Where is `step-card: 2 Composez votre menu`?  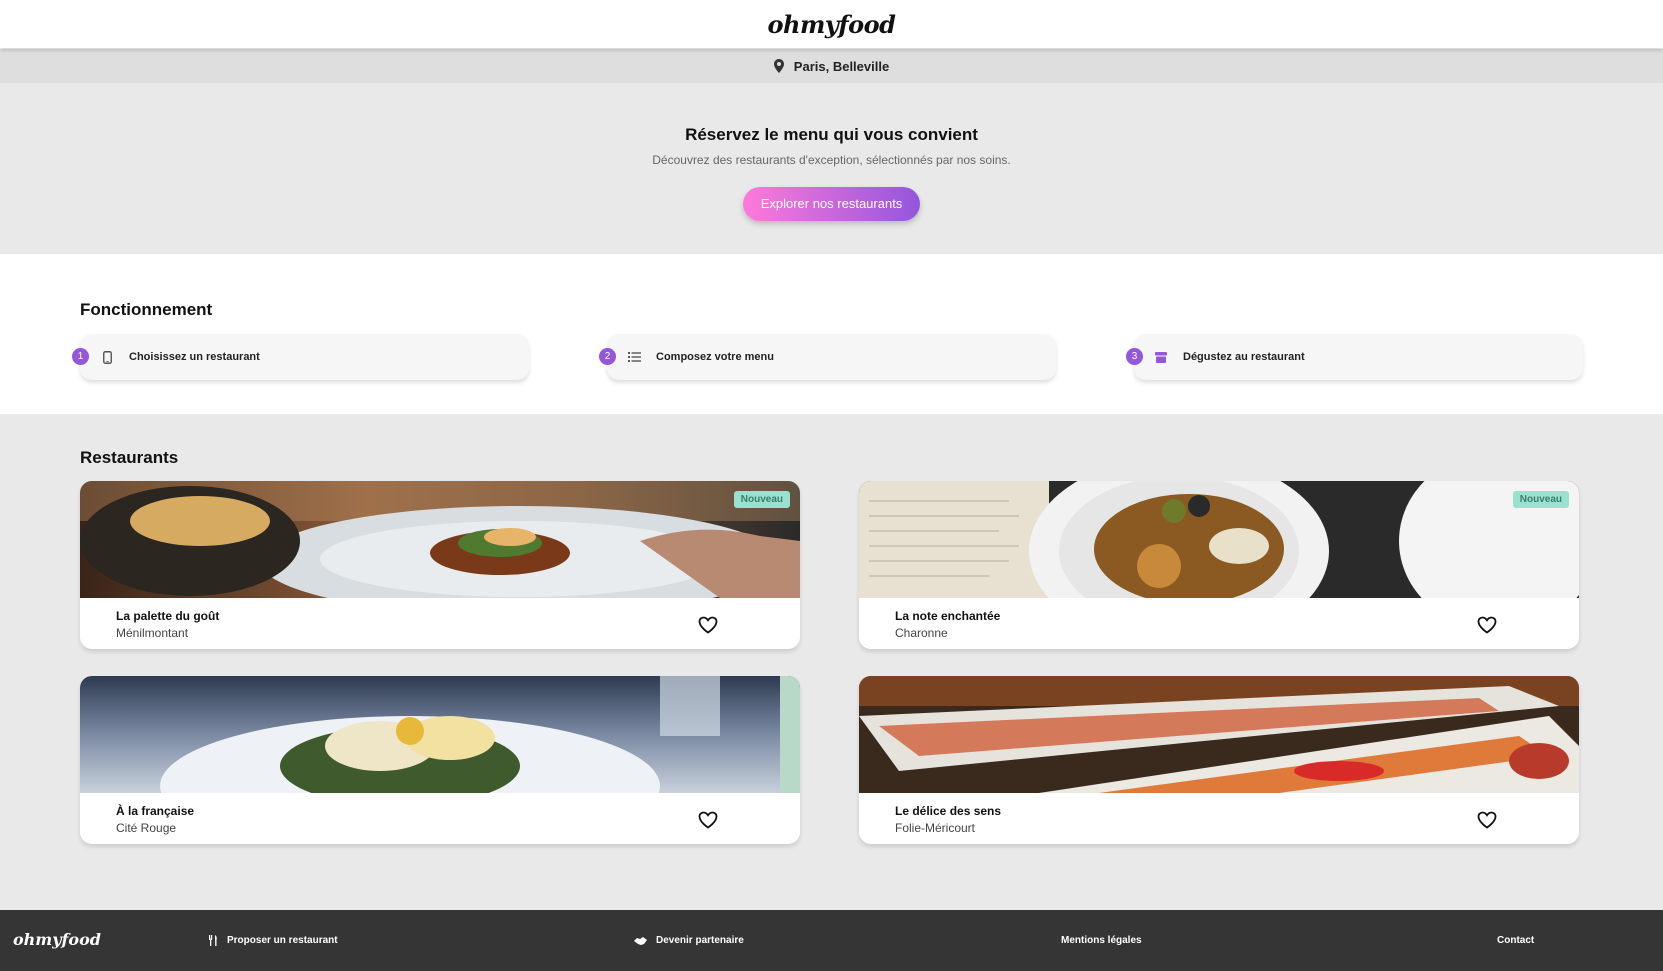 step-card: 2 Composez votre menu is located at coordinates (827, 357).